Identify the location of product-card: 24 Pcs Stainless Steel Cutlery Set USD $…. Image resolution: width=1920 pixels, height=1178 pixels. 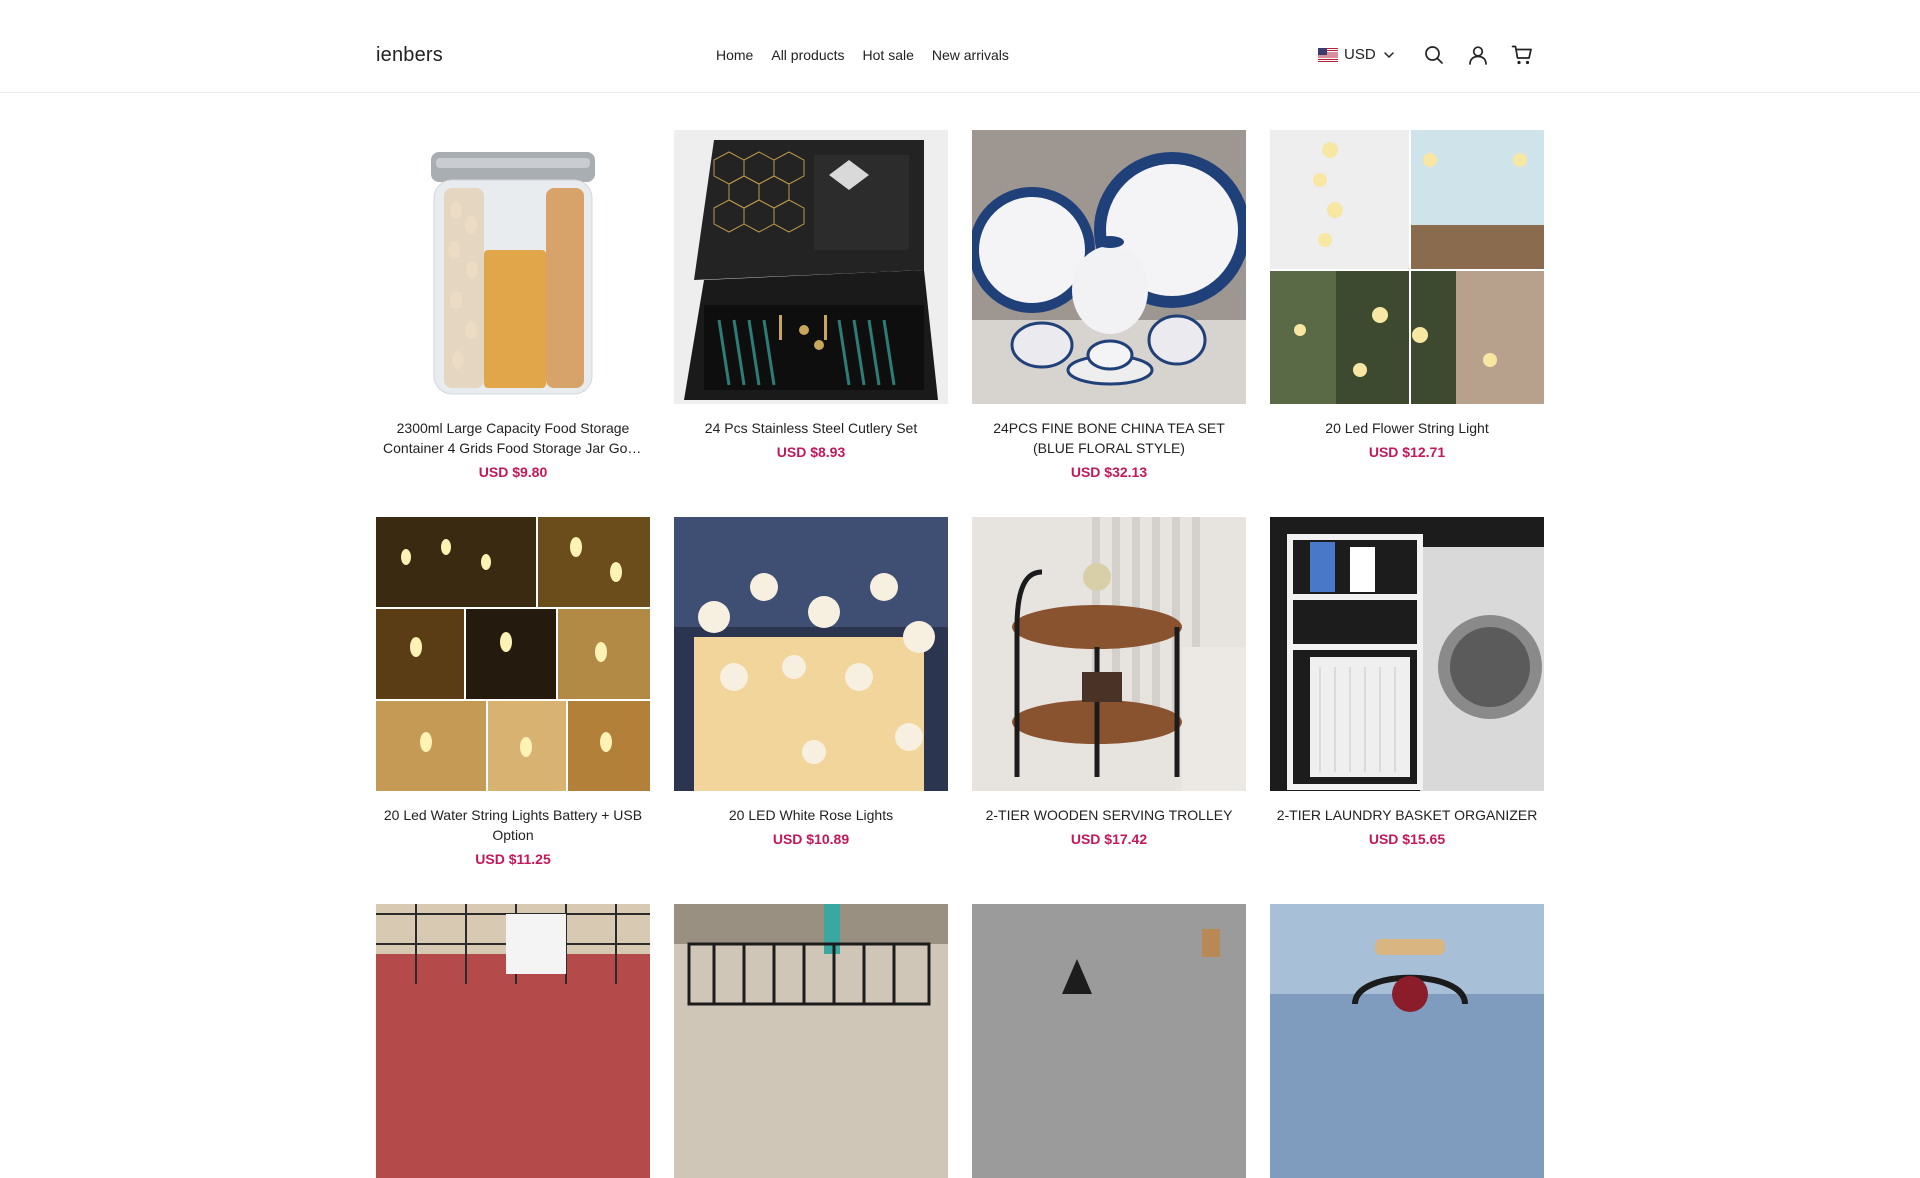
(811, 295).